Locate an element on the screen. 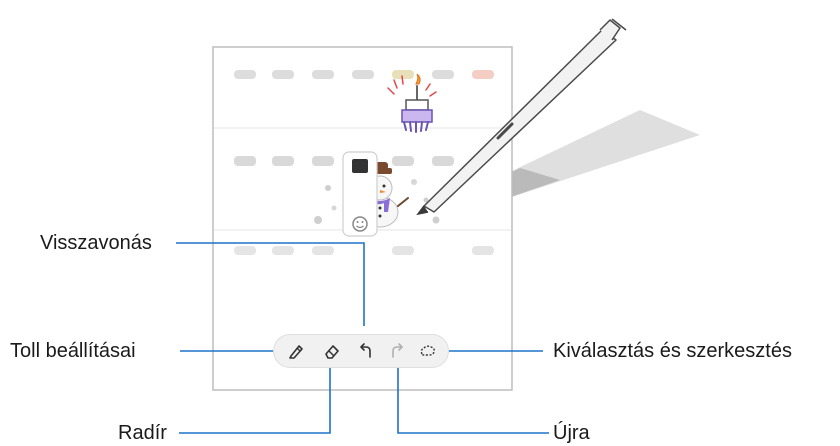 The width and height of the screenshot is (840, 446). pen-icon is located at coordinates (296, 351).